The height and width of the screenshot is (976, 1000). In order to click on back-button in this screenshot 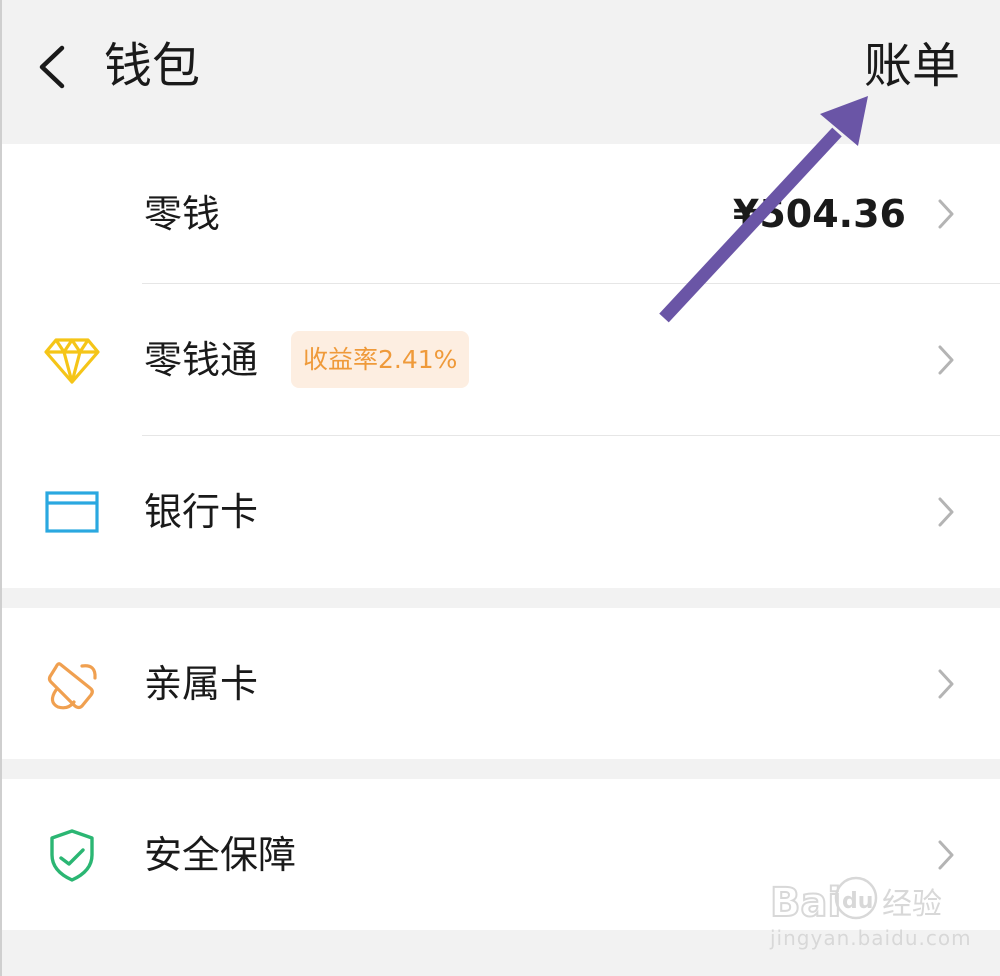, I will do `click(54, 67)`.